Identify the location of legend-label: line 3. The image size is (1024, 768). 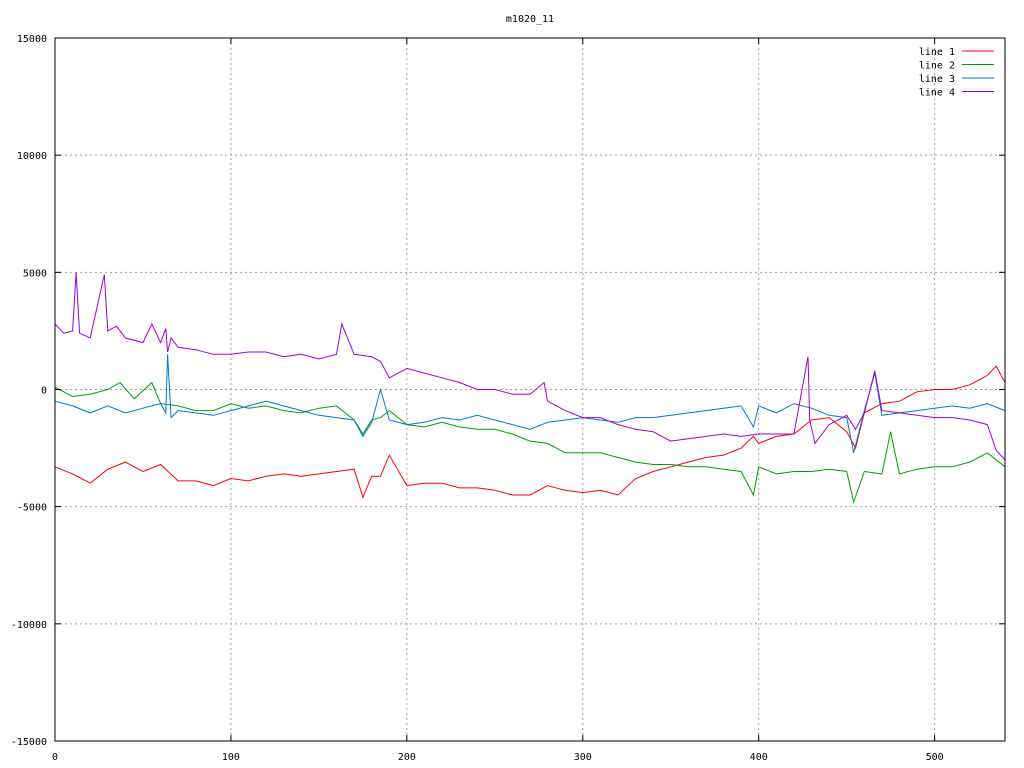
(937, 79).